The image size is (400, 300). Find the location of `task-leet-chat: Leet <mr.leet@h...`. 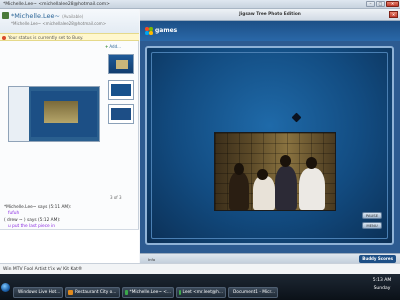

task-leet-chat: Leet <mr.leet@h... is located at coordinates (201, 292).